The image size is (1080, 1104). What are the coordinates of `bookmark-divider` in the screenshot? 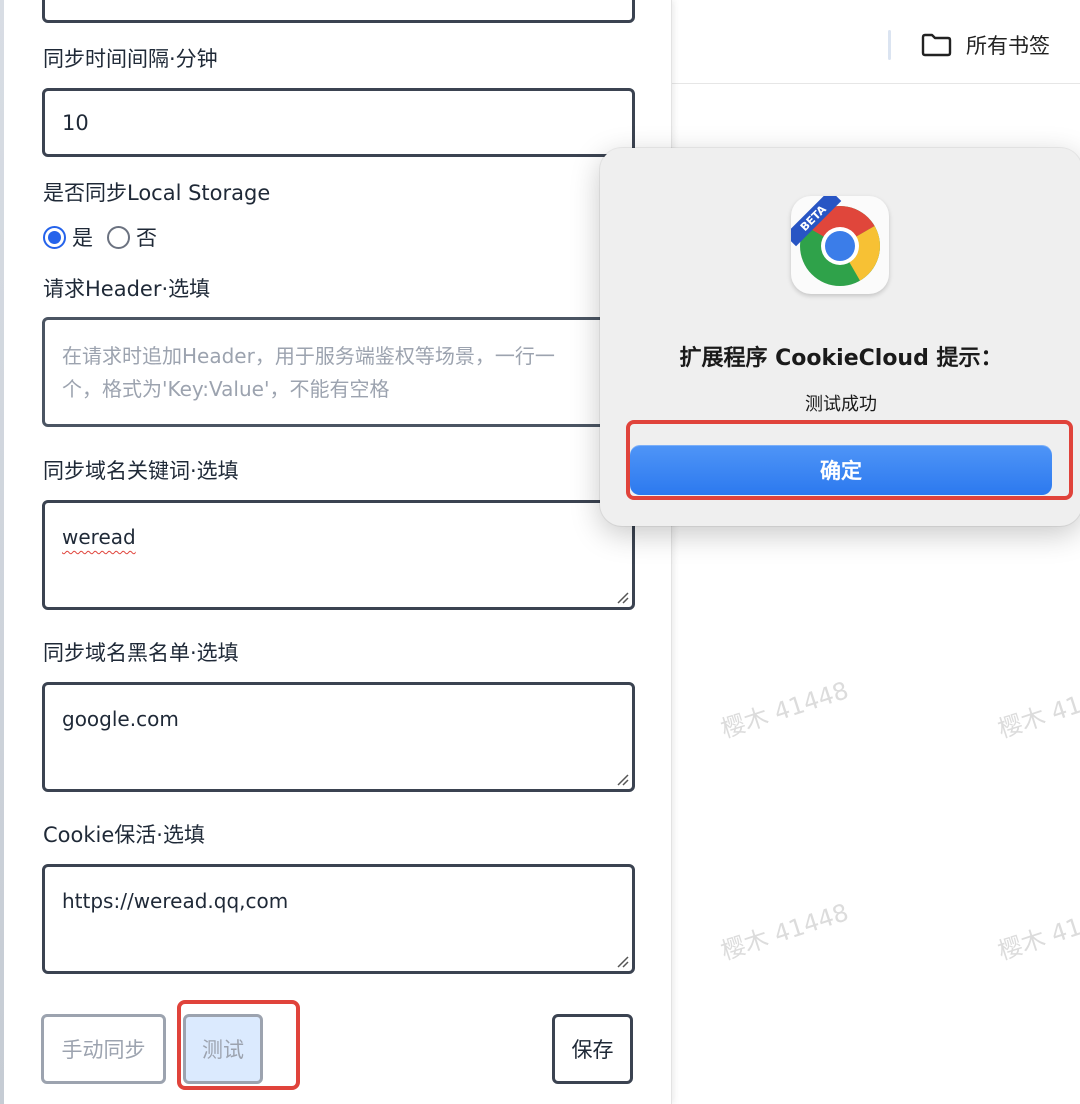 It's located at (889, 45).